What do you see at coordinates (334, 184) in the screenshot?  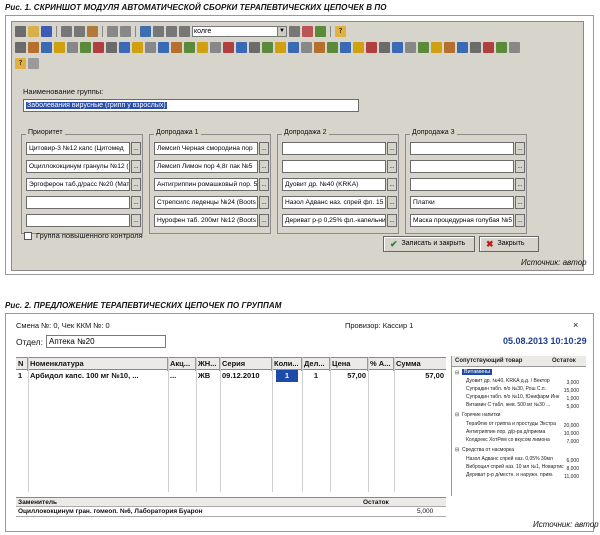 I see `upsell2-slot-3: Дуовит др. №40 (KRKA)` at bounding box center [334, 184].